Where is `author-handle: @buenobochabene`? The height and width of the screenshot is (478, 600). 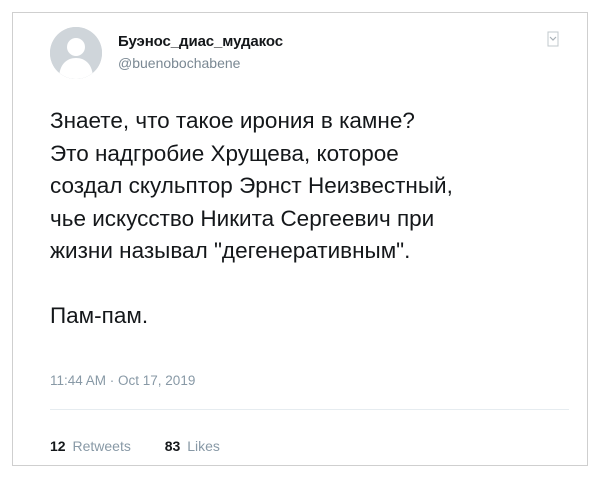 author-handle: @buenobochabene is located at coordinates (179, 63).